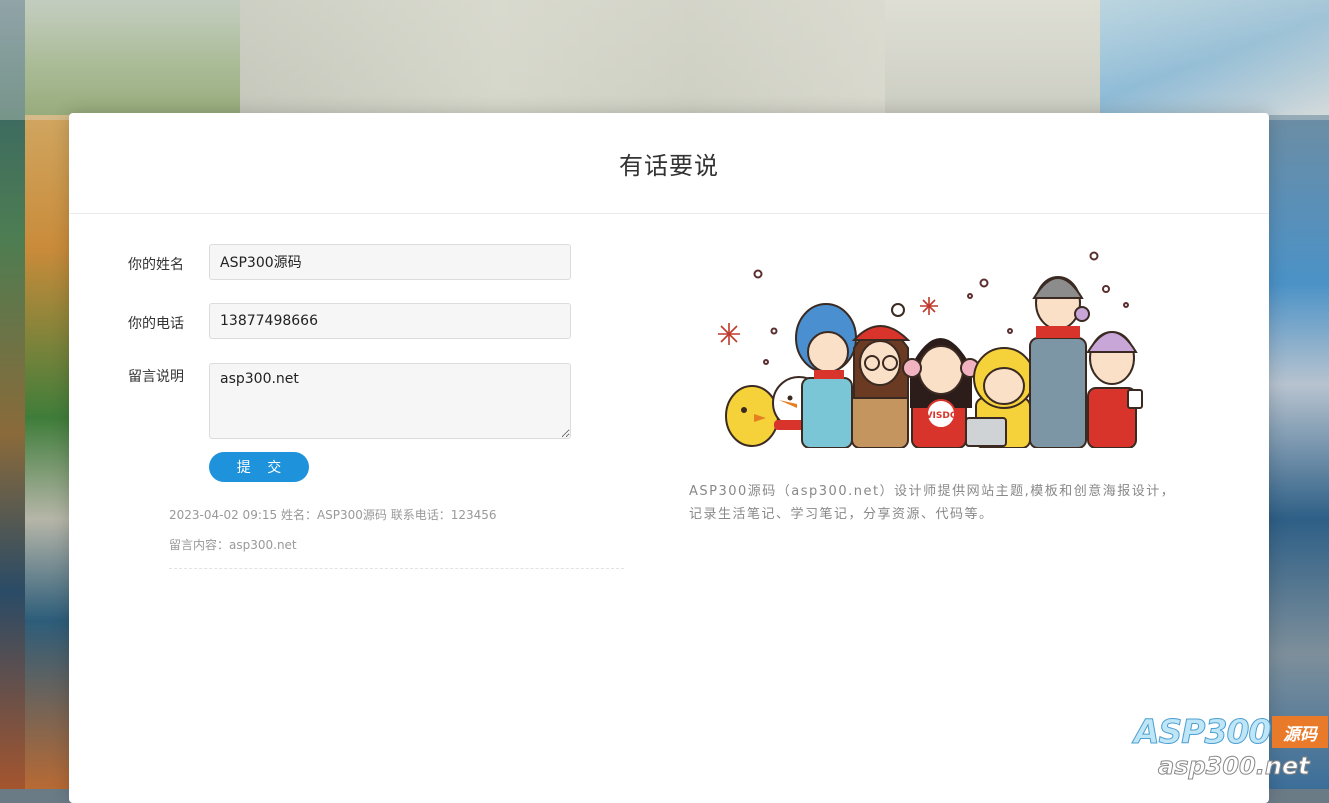 The width and height of the screenshot is (1329, 803). What do you see at coordinates (752, 416) in the screenshot?
I see `chick-character` at bounding box center [752, 416].